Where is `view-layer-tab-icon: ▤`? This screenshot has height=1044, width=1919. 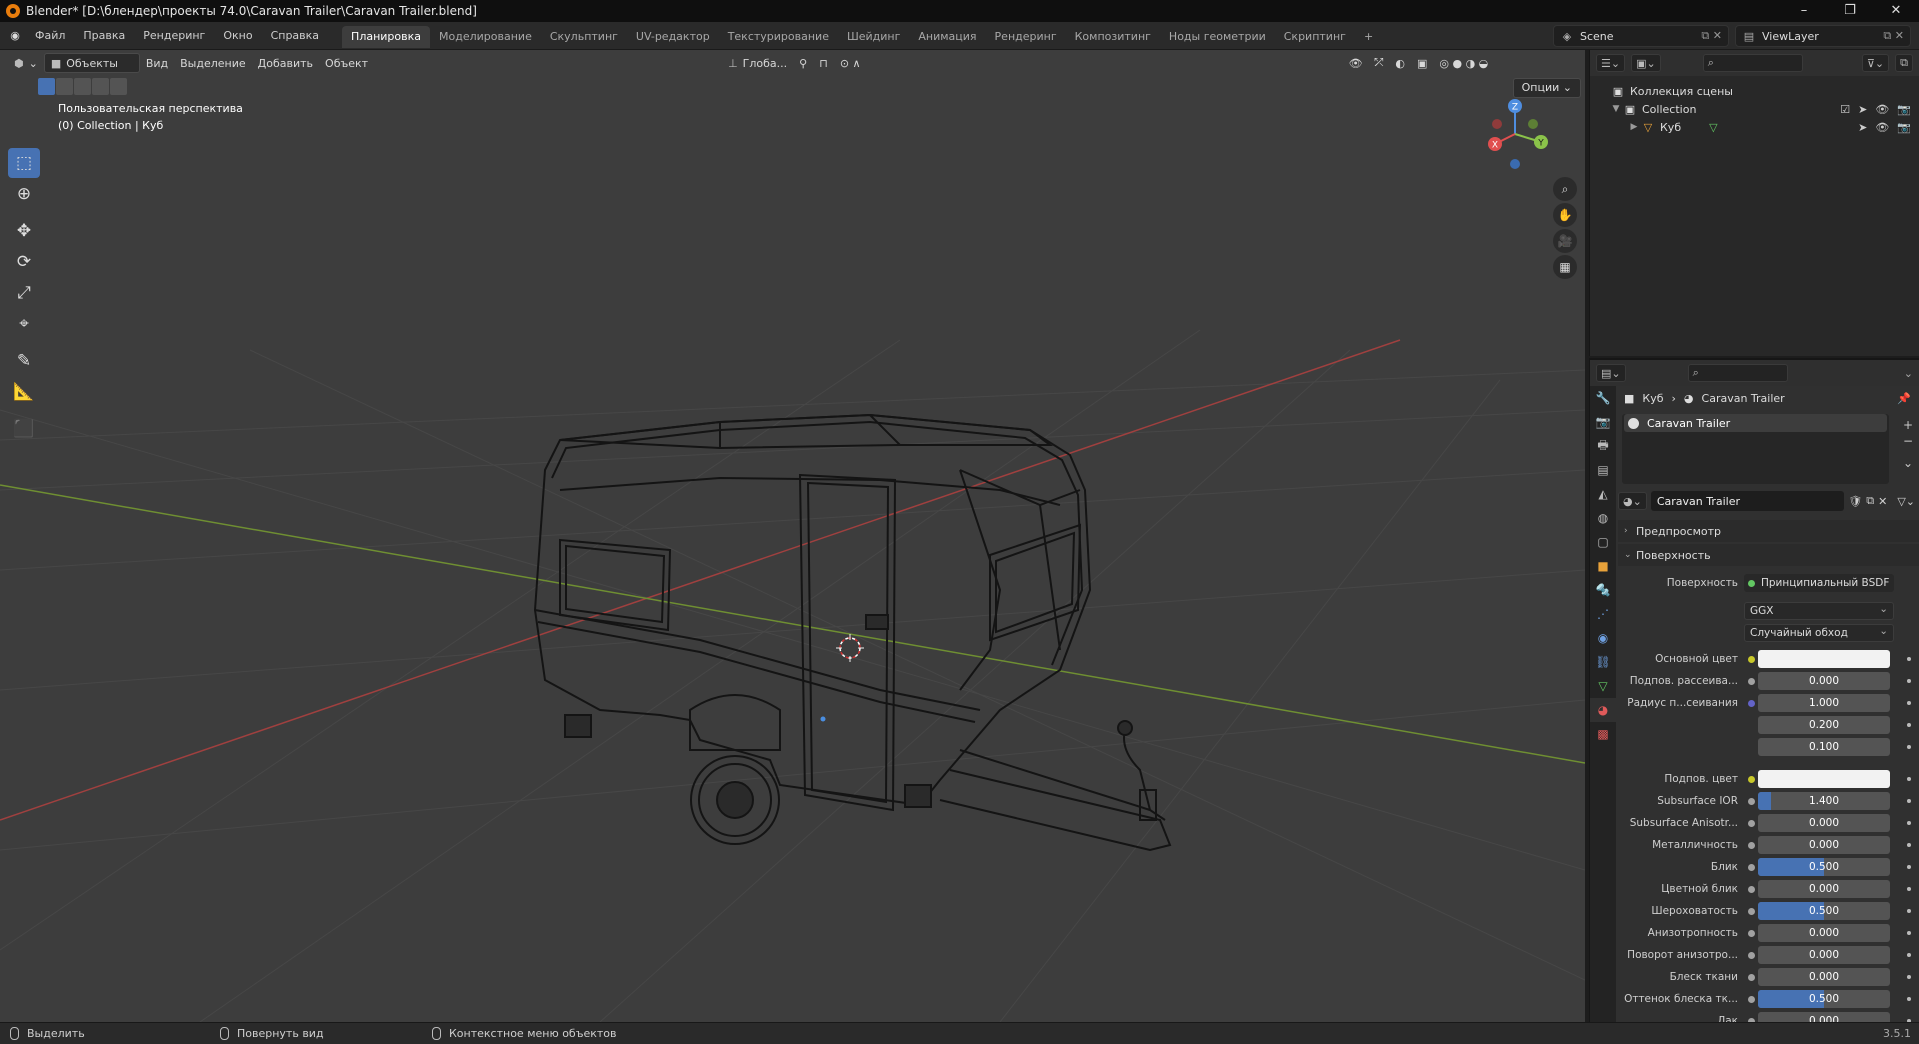
view-layer-tab-icon: ▤ is located at coordinates (1603, 470).